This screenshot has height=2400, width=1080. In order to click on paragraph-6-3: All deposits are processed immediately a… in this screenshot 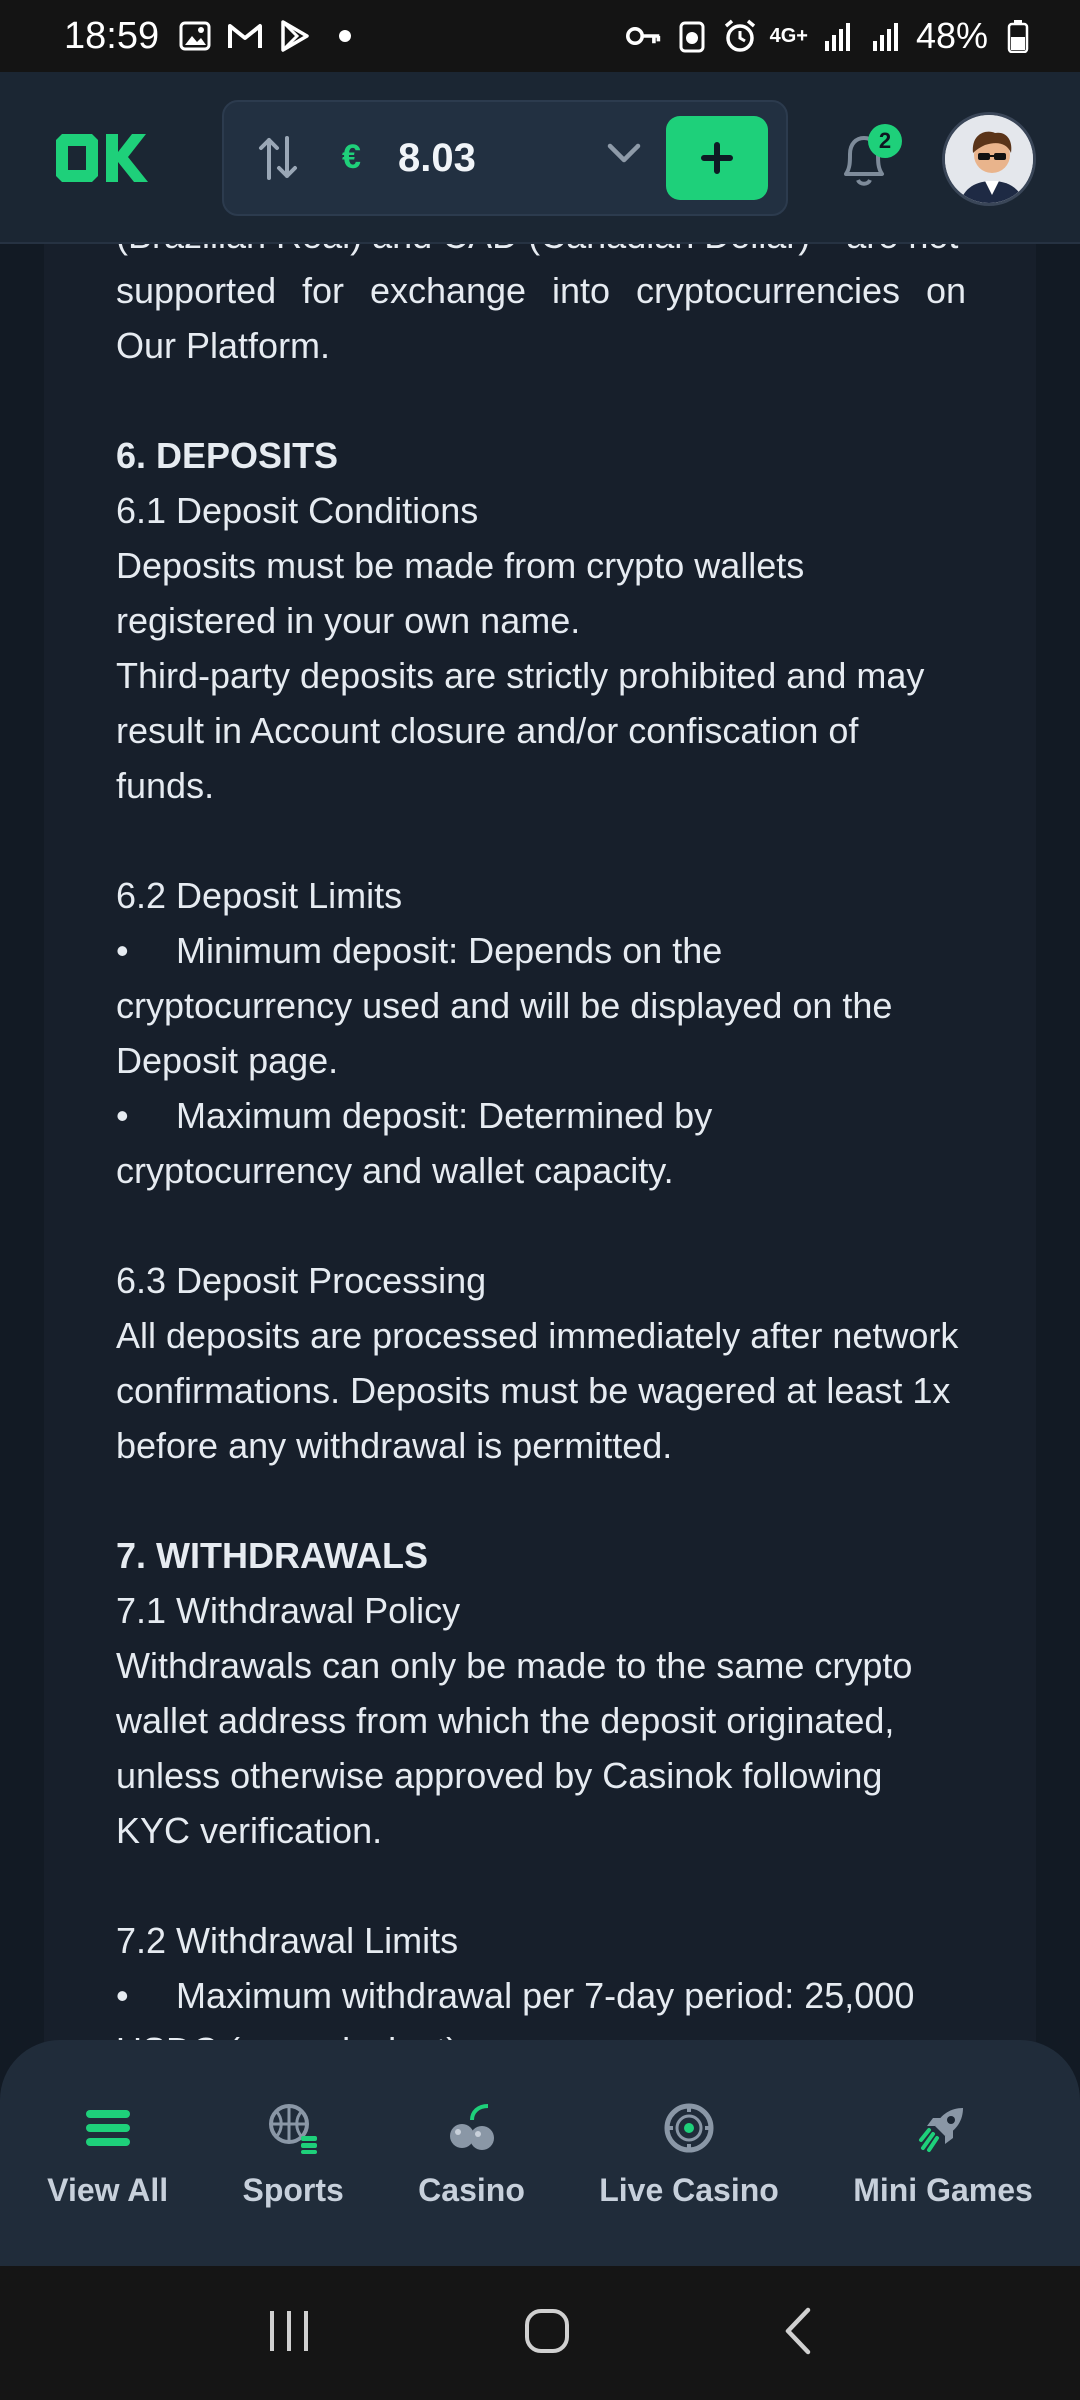, I will do `click(537, 1390)`.